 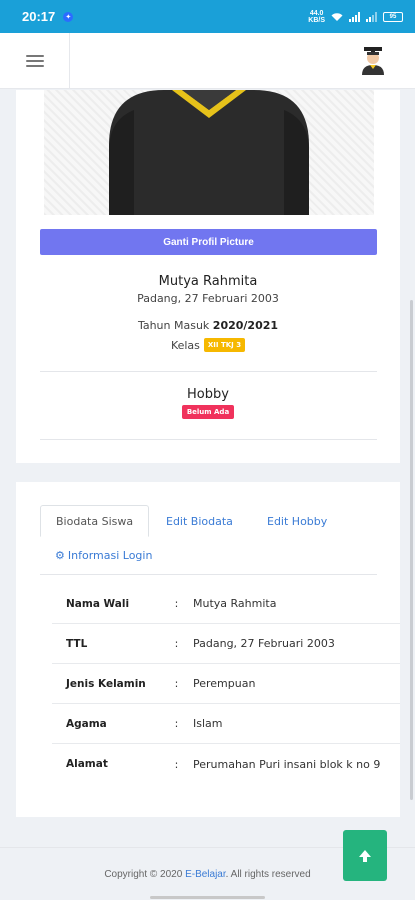 What do you see at coordinates (264, 643) in the screenshot?
I see `row-value: Padang, 27 Februari 2003` at bounding box center [264, 643].